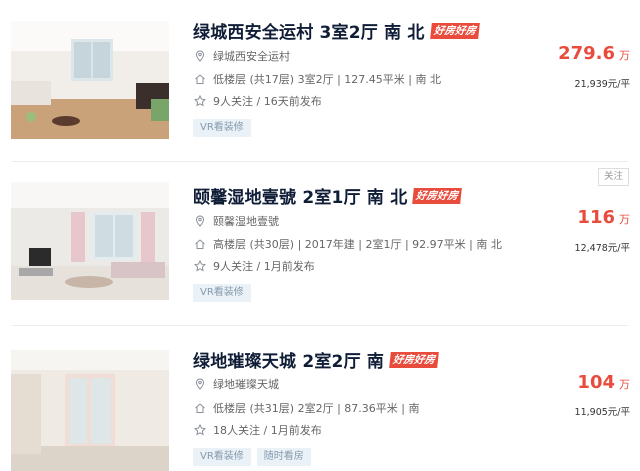 This screenshot has height=471, width=640. I want to click on total-price-value: 279.6, so click(586, 53).